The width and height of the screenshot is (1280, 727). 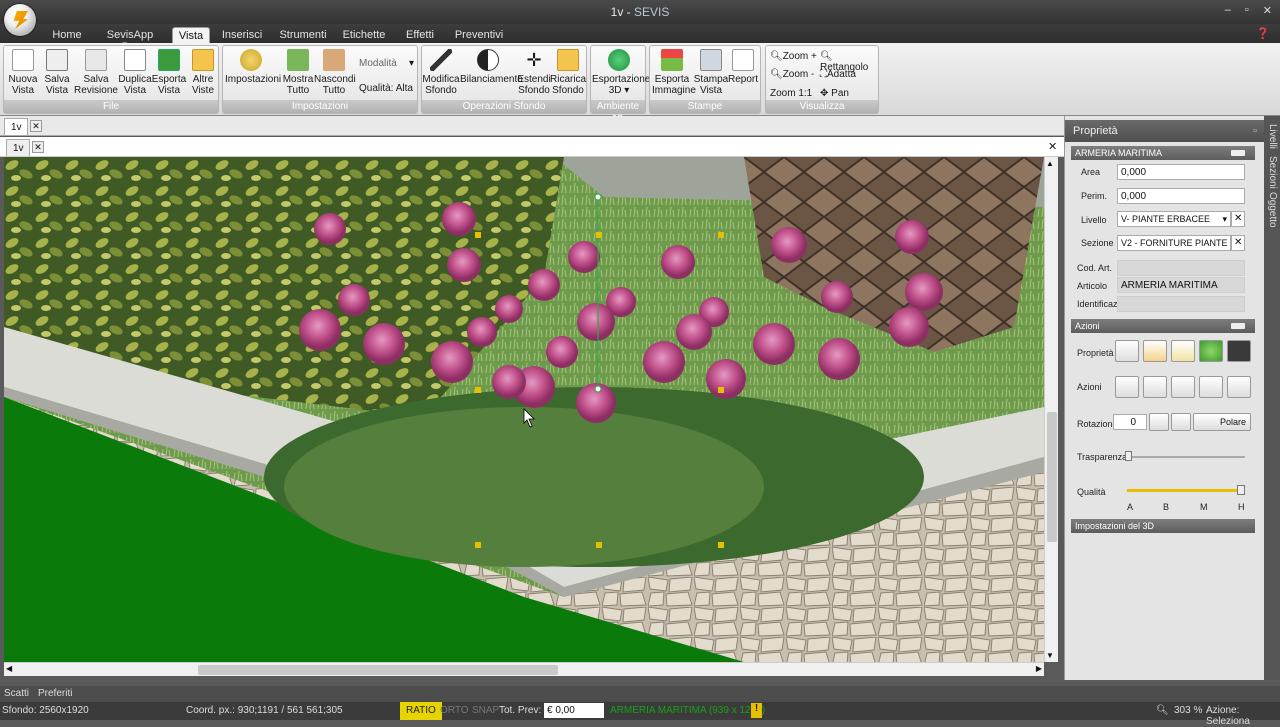 What do you see at coordinates (36, 126) in the screenshot?
I see `close-tab-icon: ✕` at bounding box center [36, 126].